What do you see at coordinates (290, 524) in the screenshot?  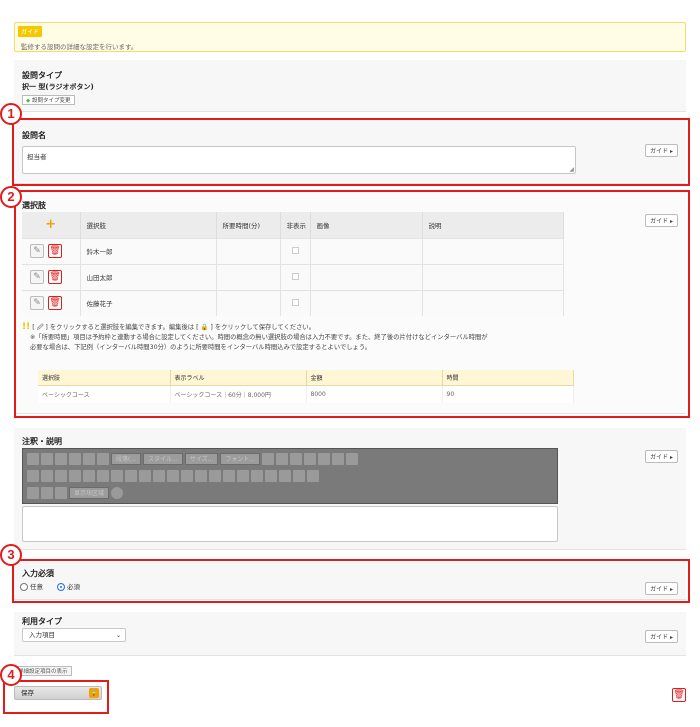 I see `notes-textarea` at bounding box center [290, 524].